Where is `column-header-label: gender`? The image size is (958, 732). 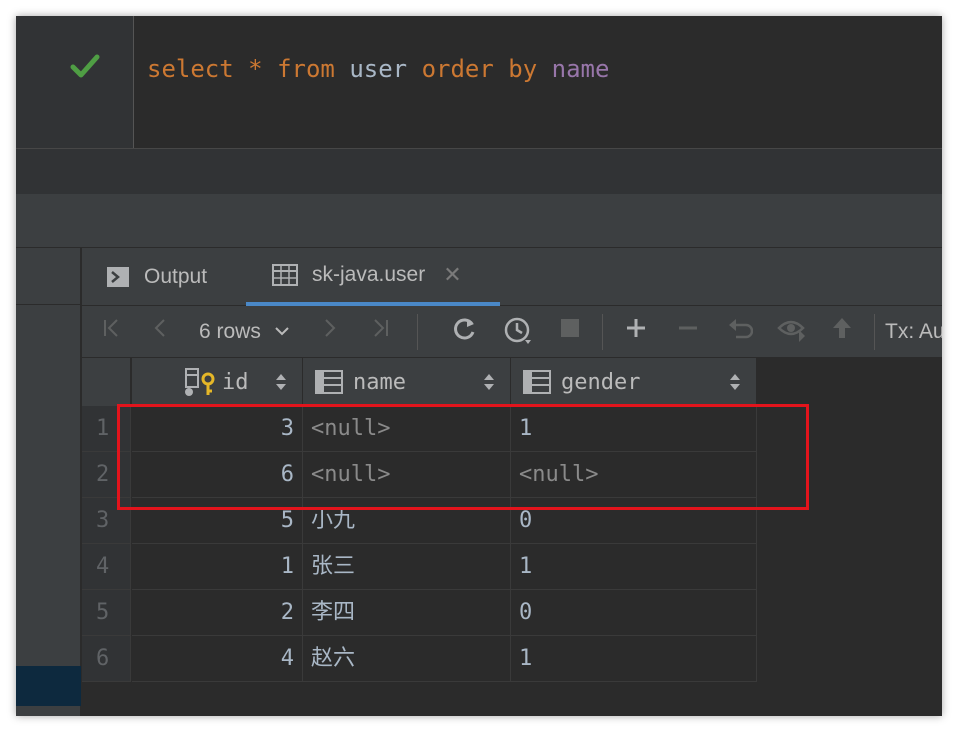
column-header-label: gender is located at coordinates (601, 382).